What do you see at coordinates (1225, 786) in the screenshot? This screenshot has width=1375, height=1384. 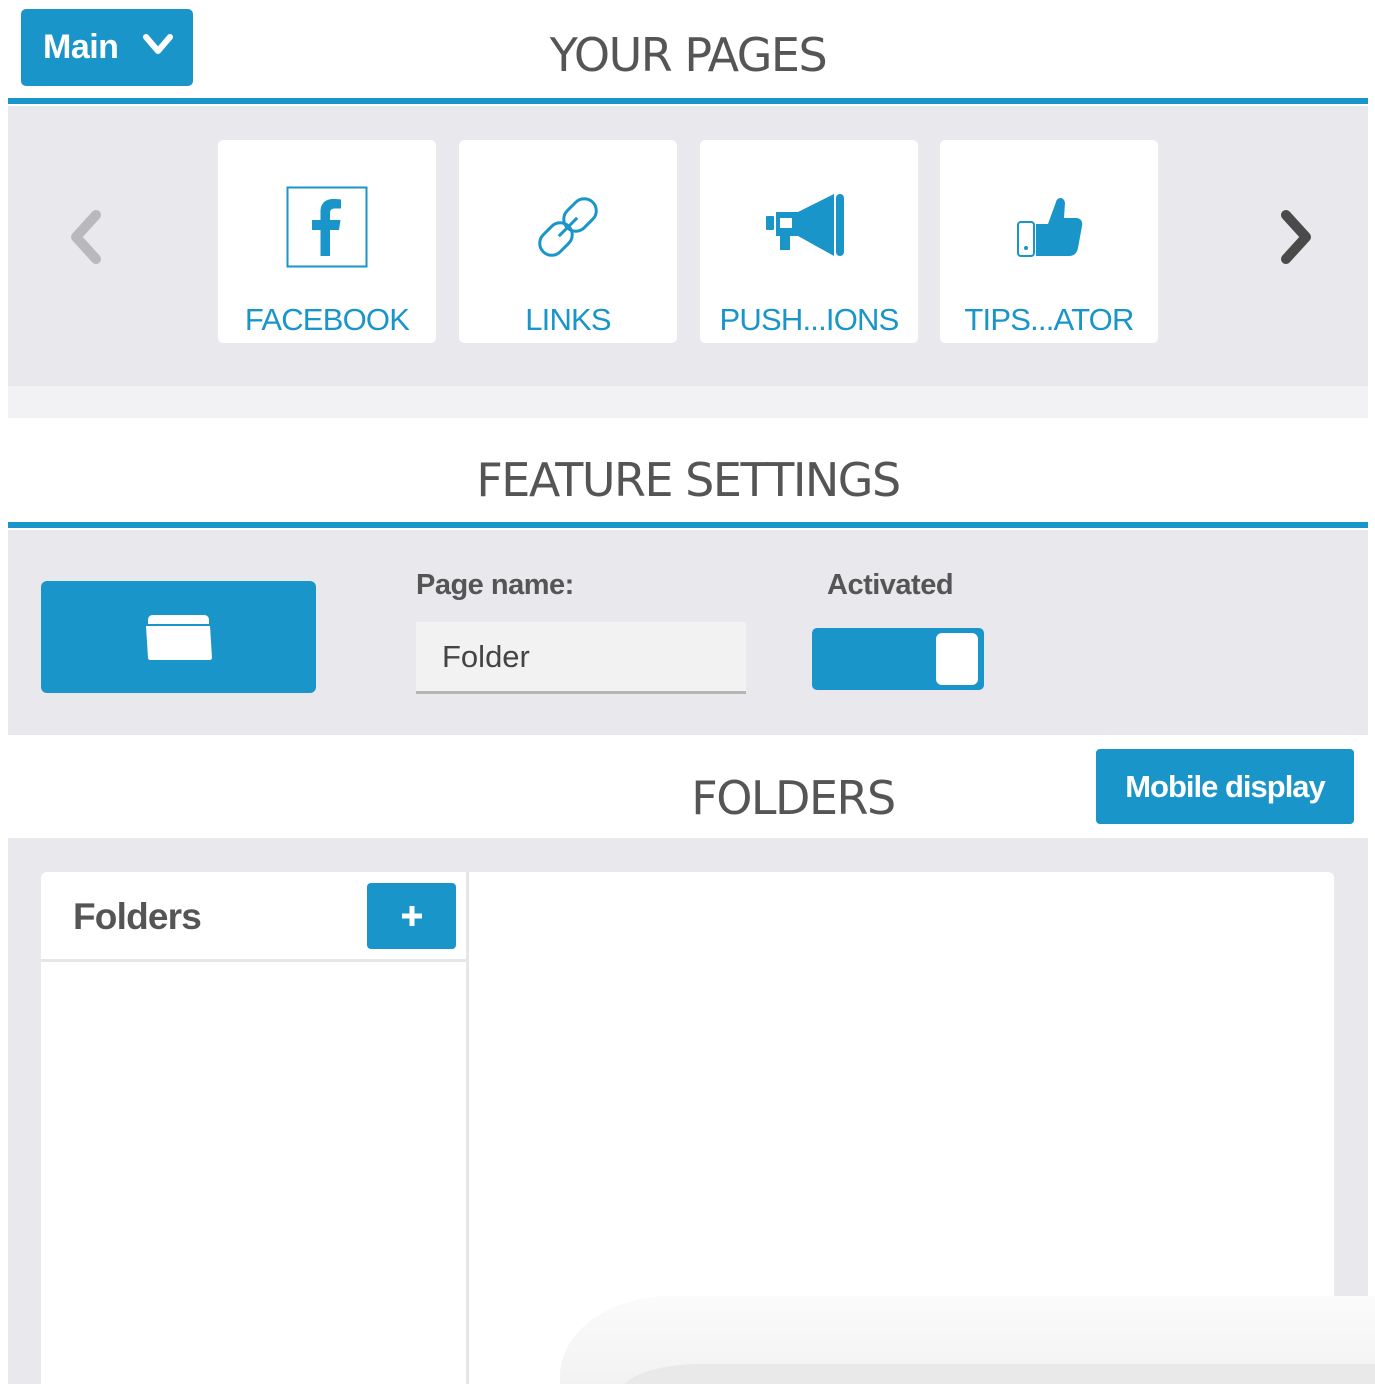 I see `mobile-display-button: Mobile display` at bounding box center [1225, 786].